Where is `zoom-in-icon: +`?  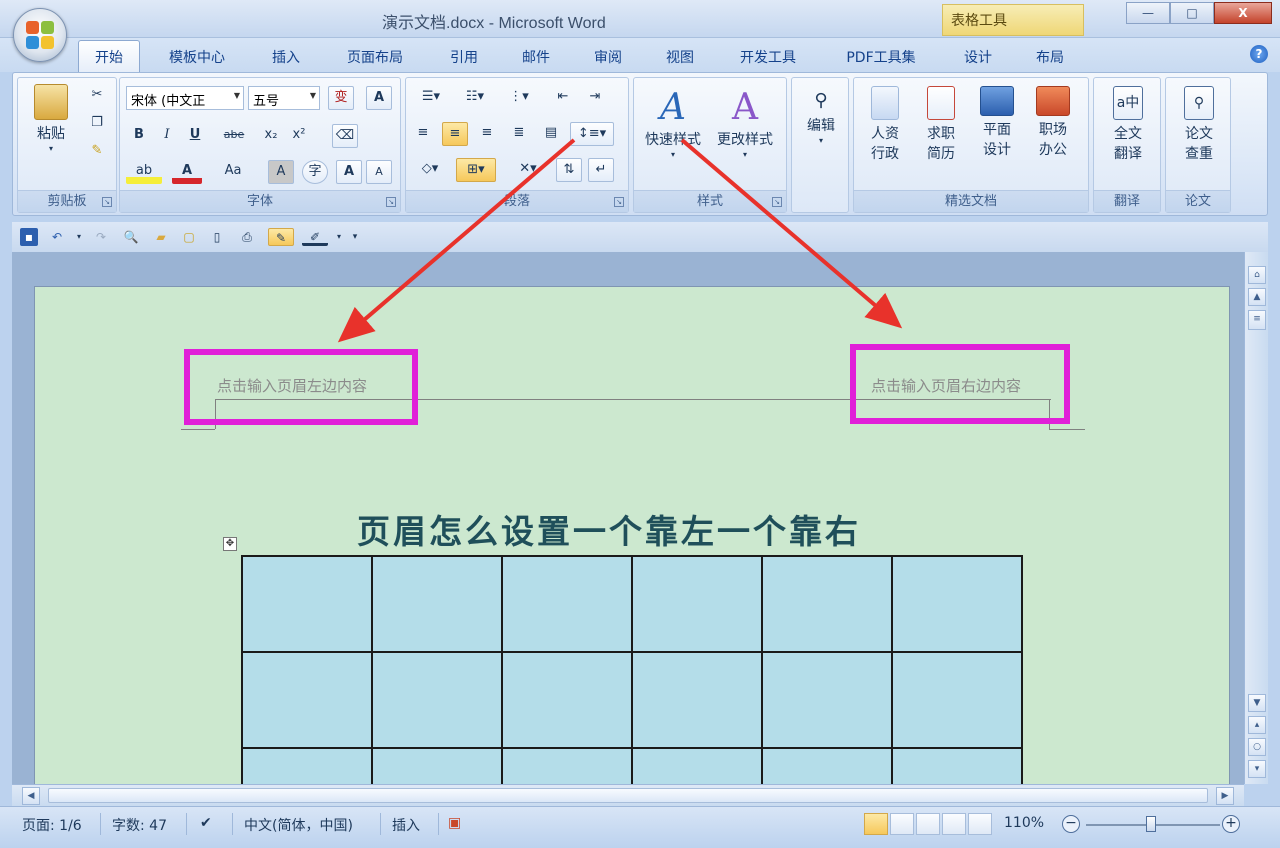 zoom-in-icon: + is located at coordinates (1231, 824).